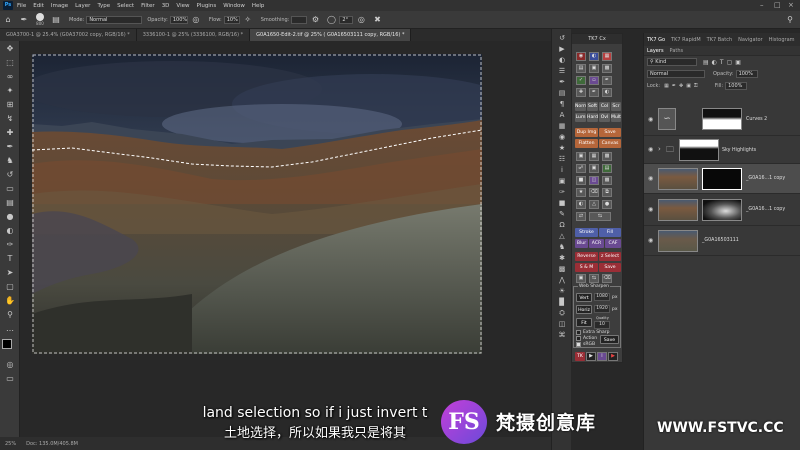 This screenshot has height=450, width=800. Describe the element at coordinates (756, 119) in the screenshot. I see `layer-name: Curves 2` at that location.